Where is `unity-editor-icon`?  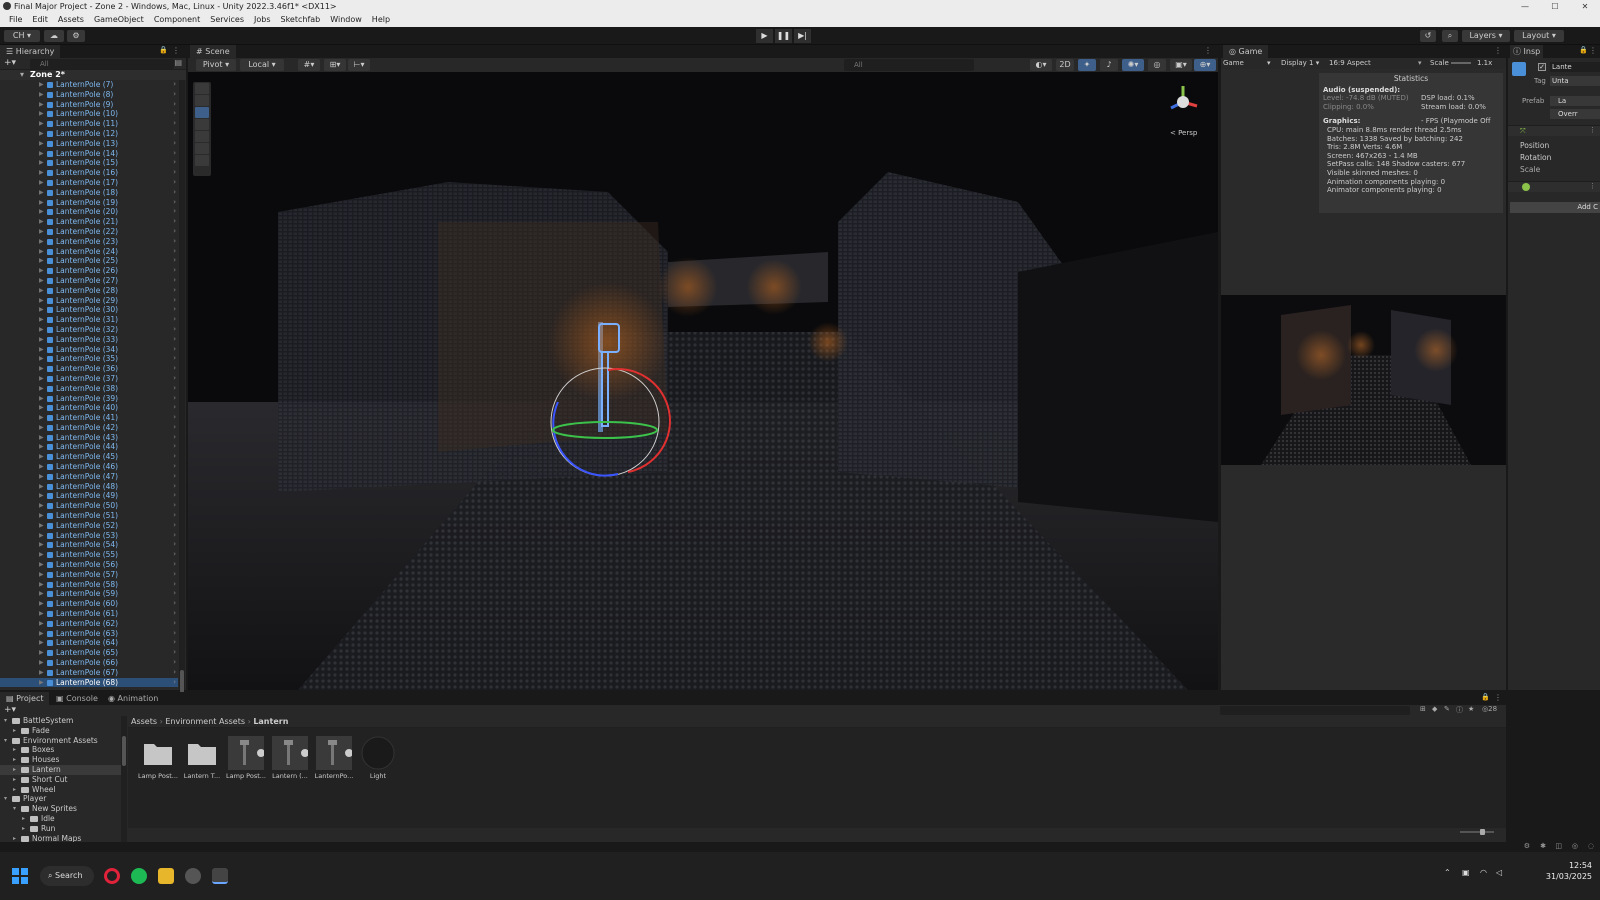 unity-editor-icon is located at coordinates (220, 876).